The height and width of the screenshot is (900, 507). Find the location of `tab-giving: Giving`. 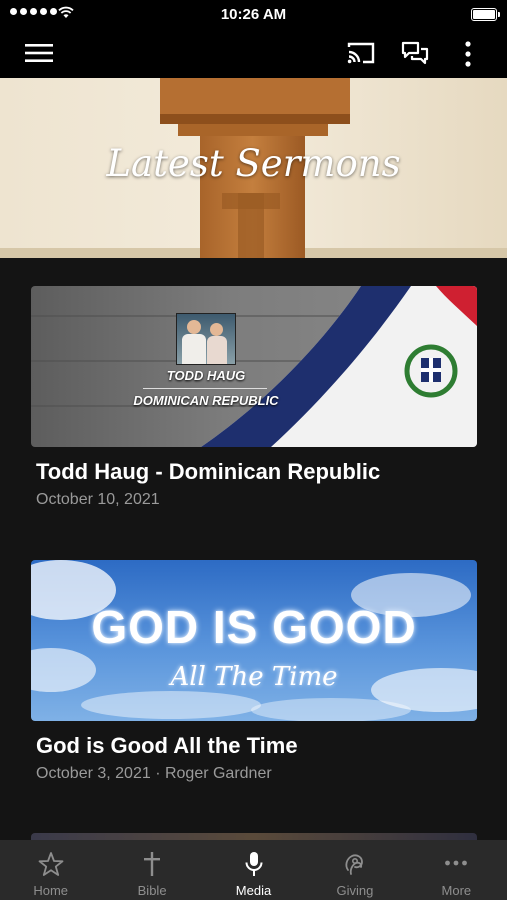

tab-giving: Giving is located at coordinates (354, 870).